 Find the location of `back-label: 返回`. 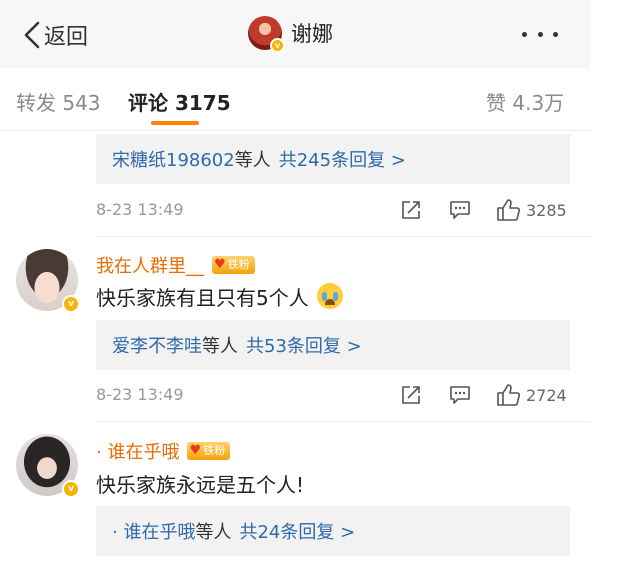

back-label: 返回 is located at coordinates (66, 37).